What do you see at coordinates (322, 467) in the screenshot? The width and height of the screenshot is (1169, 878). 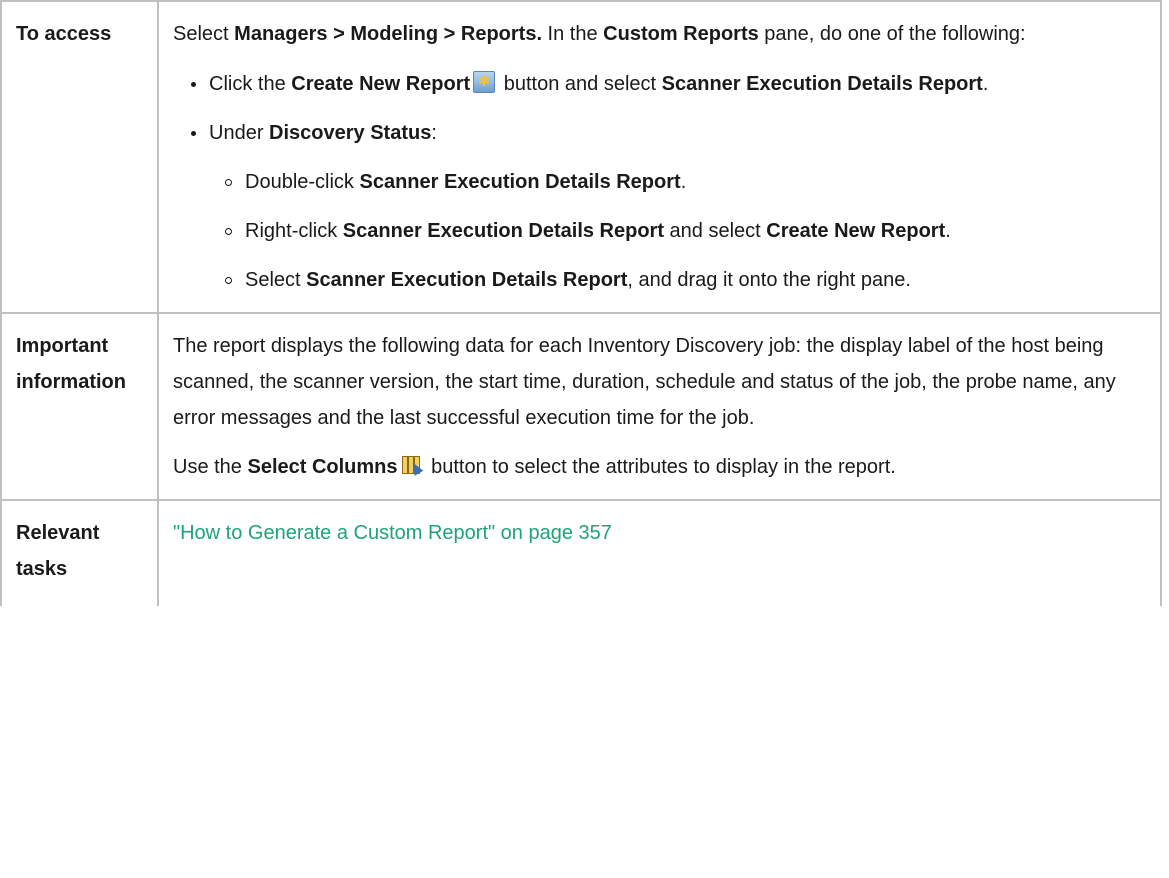 I see `button-name: Select Columns` at bounding box center [322, 467].